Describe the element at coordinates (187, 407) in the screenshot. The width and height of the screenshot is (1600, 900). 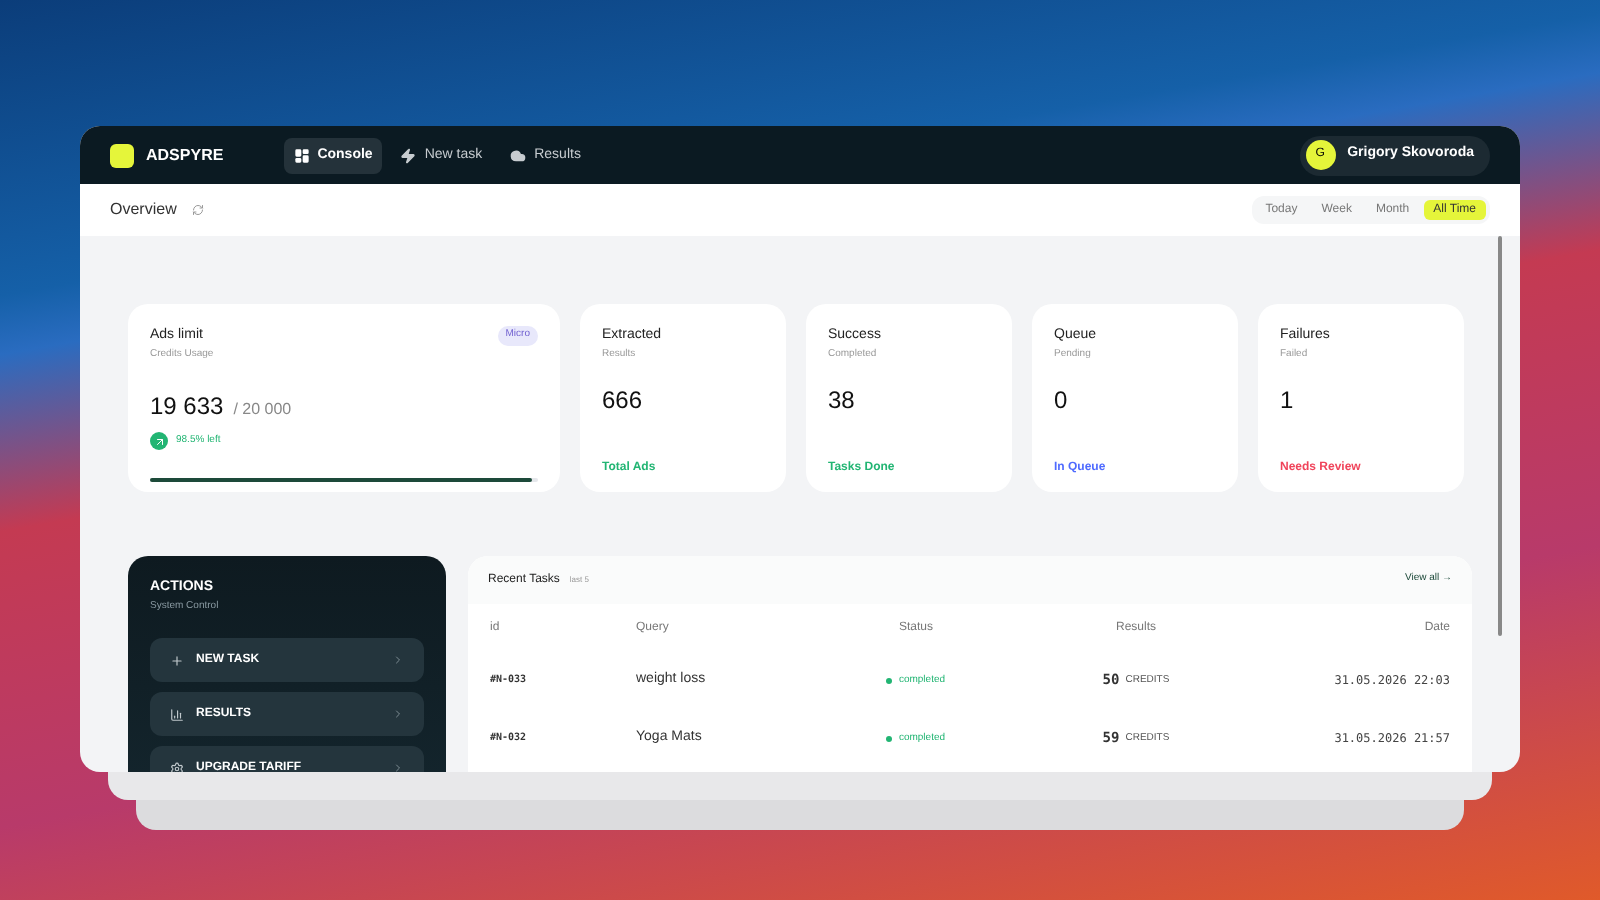
I see `credits-used: 19 633` at that location.